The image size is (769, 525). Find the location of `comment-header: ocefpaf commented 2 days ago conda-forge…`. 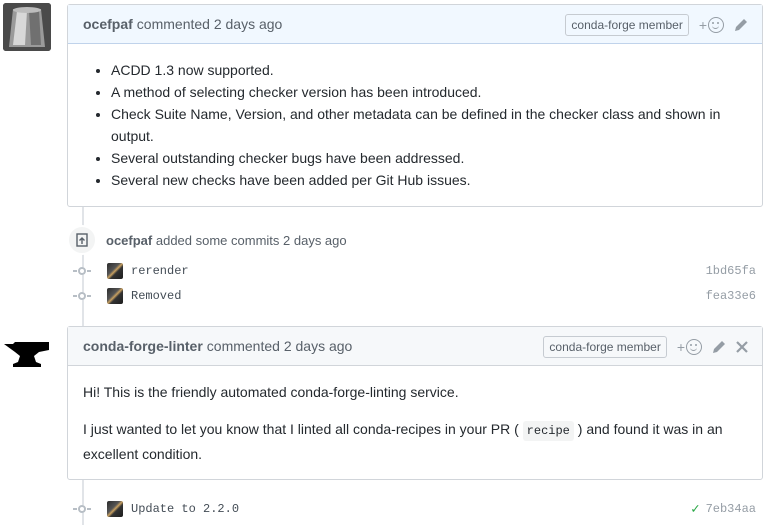

comment-header: ocefpaf commented 2 days ago conda-forge… is located at coordinates (415, 24).